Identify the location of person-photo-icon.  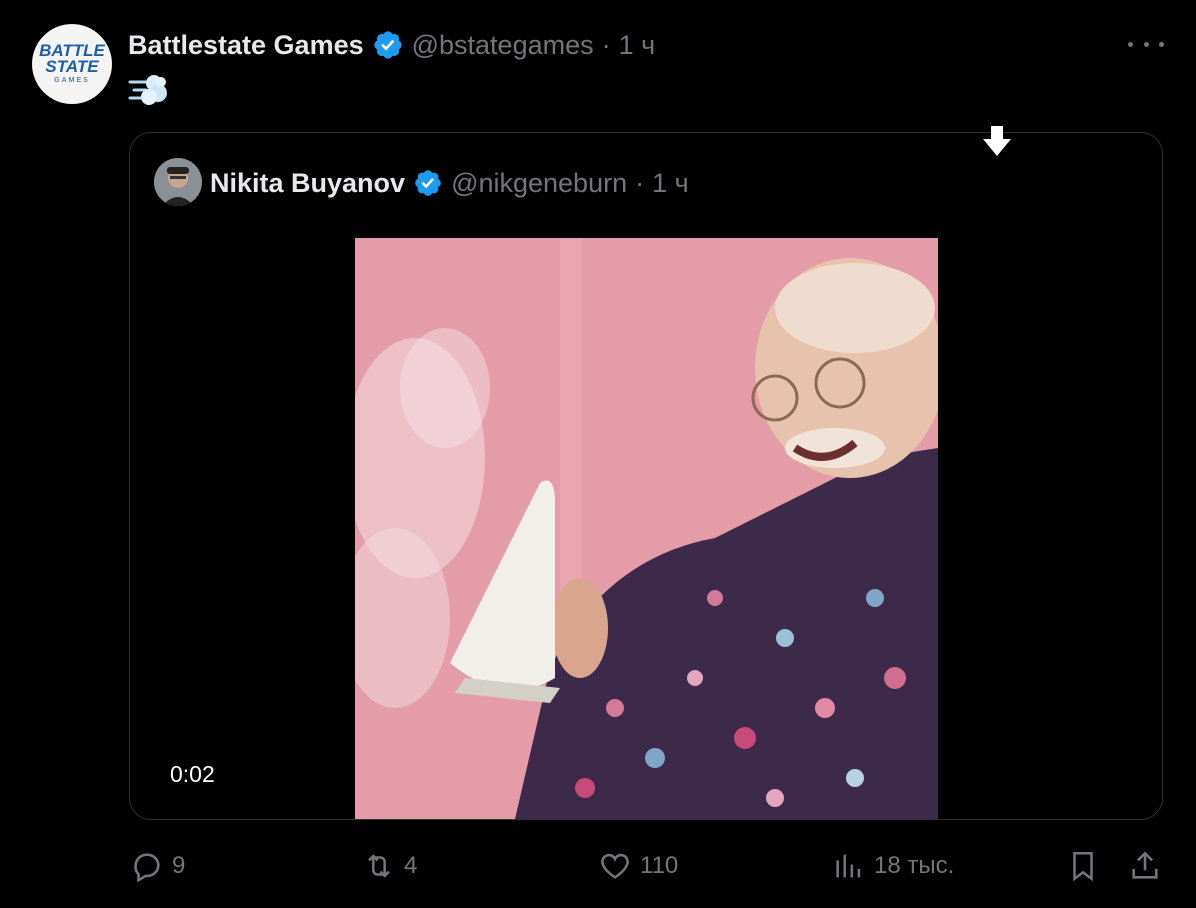
(178, 182).